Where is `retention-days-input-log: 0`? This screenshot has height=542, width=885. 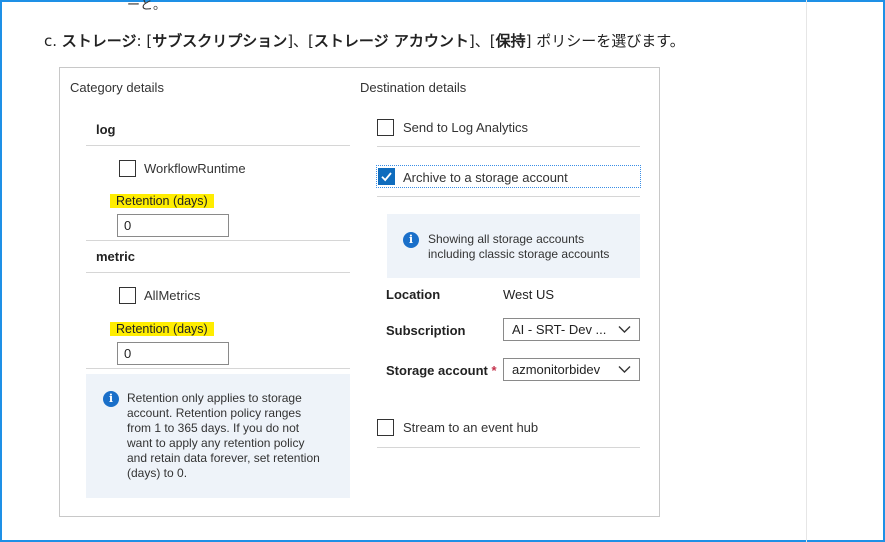 retention-days-input-log: 0 is located at coordinates (173, 225).